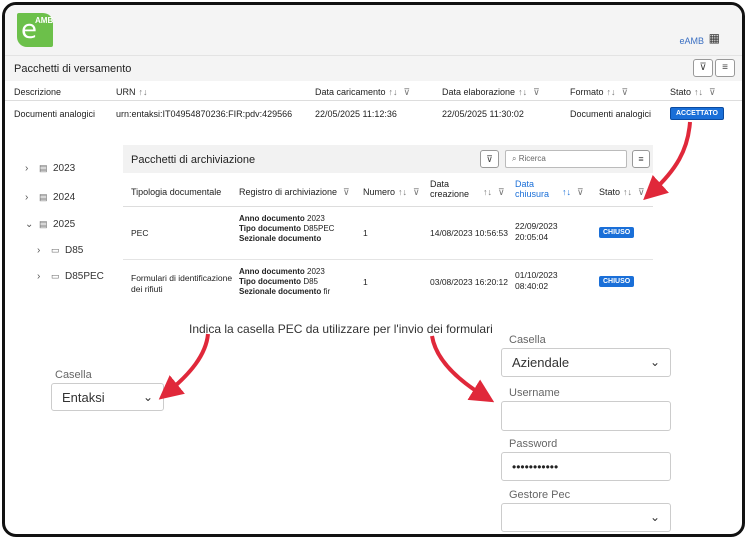 The image size is (748, 540). I want to click on eamb-logo: e AMB, so click(35, 30).